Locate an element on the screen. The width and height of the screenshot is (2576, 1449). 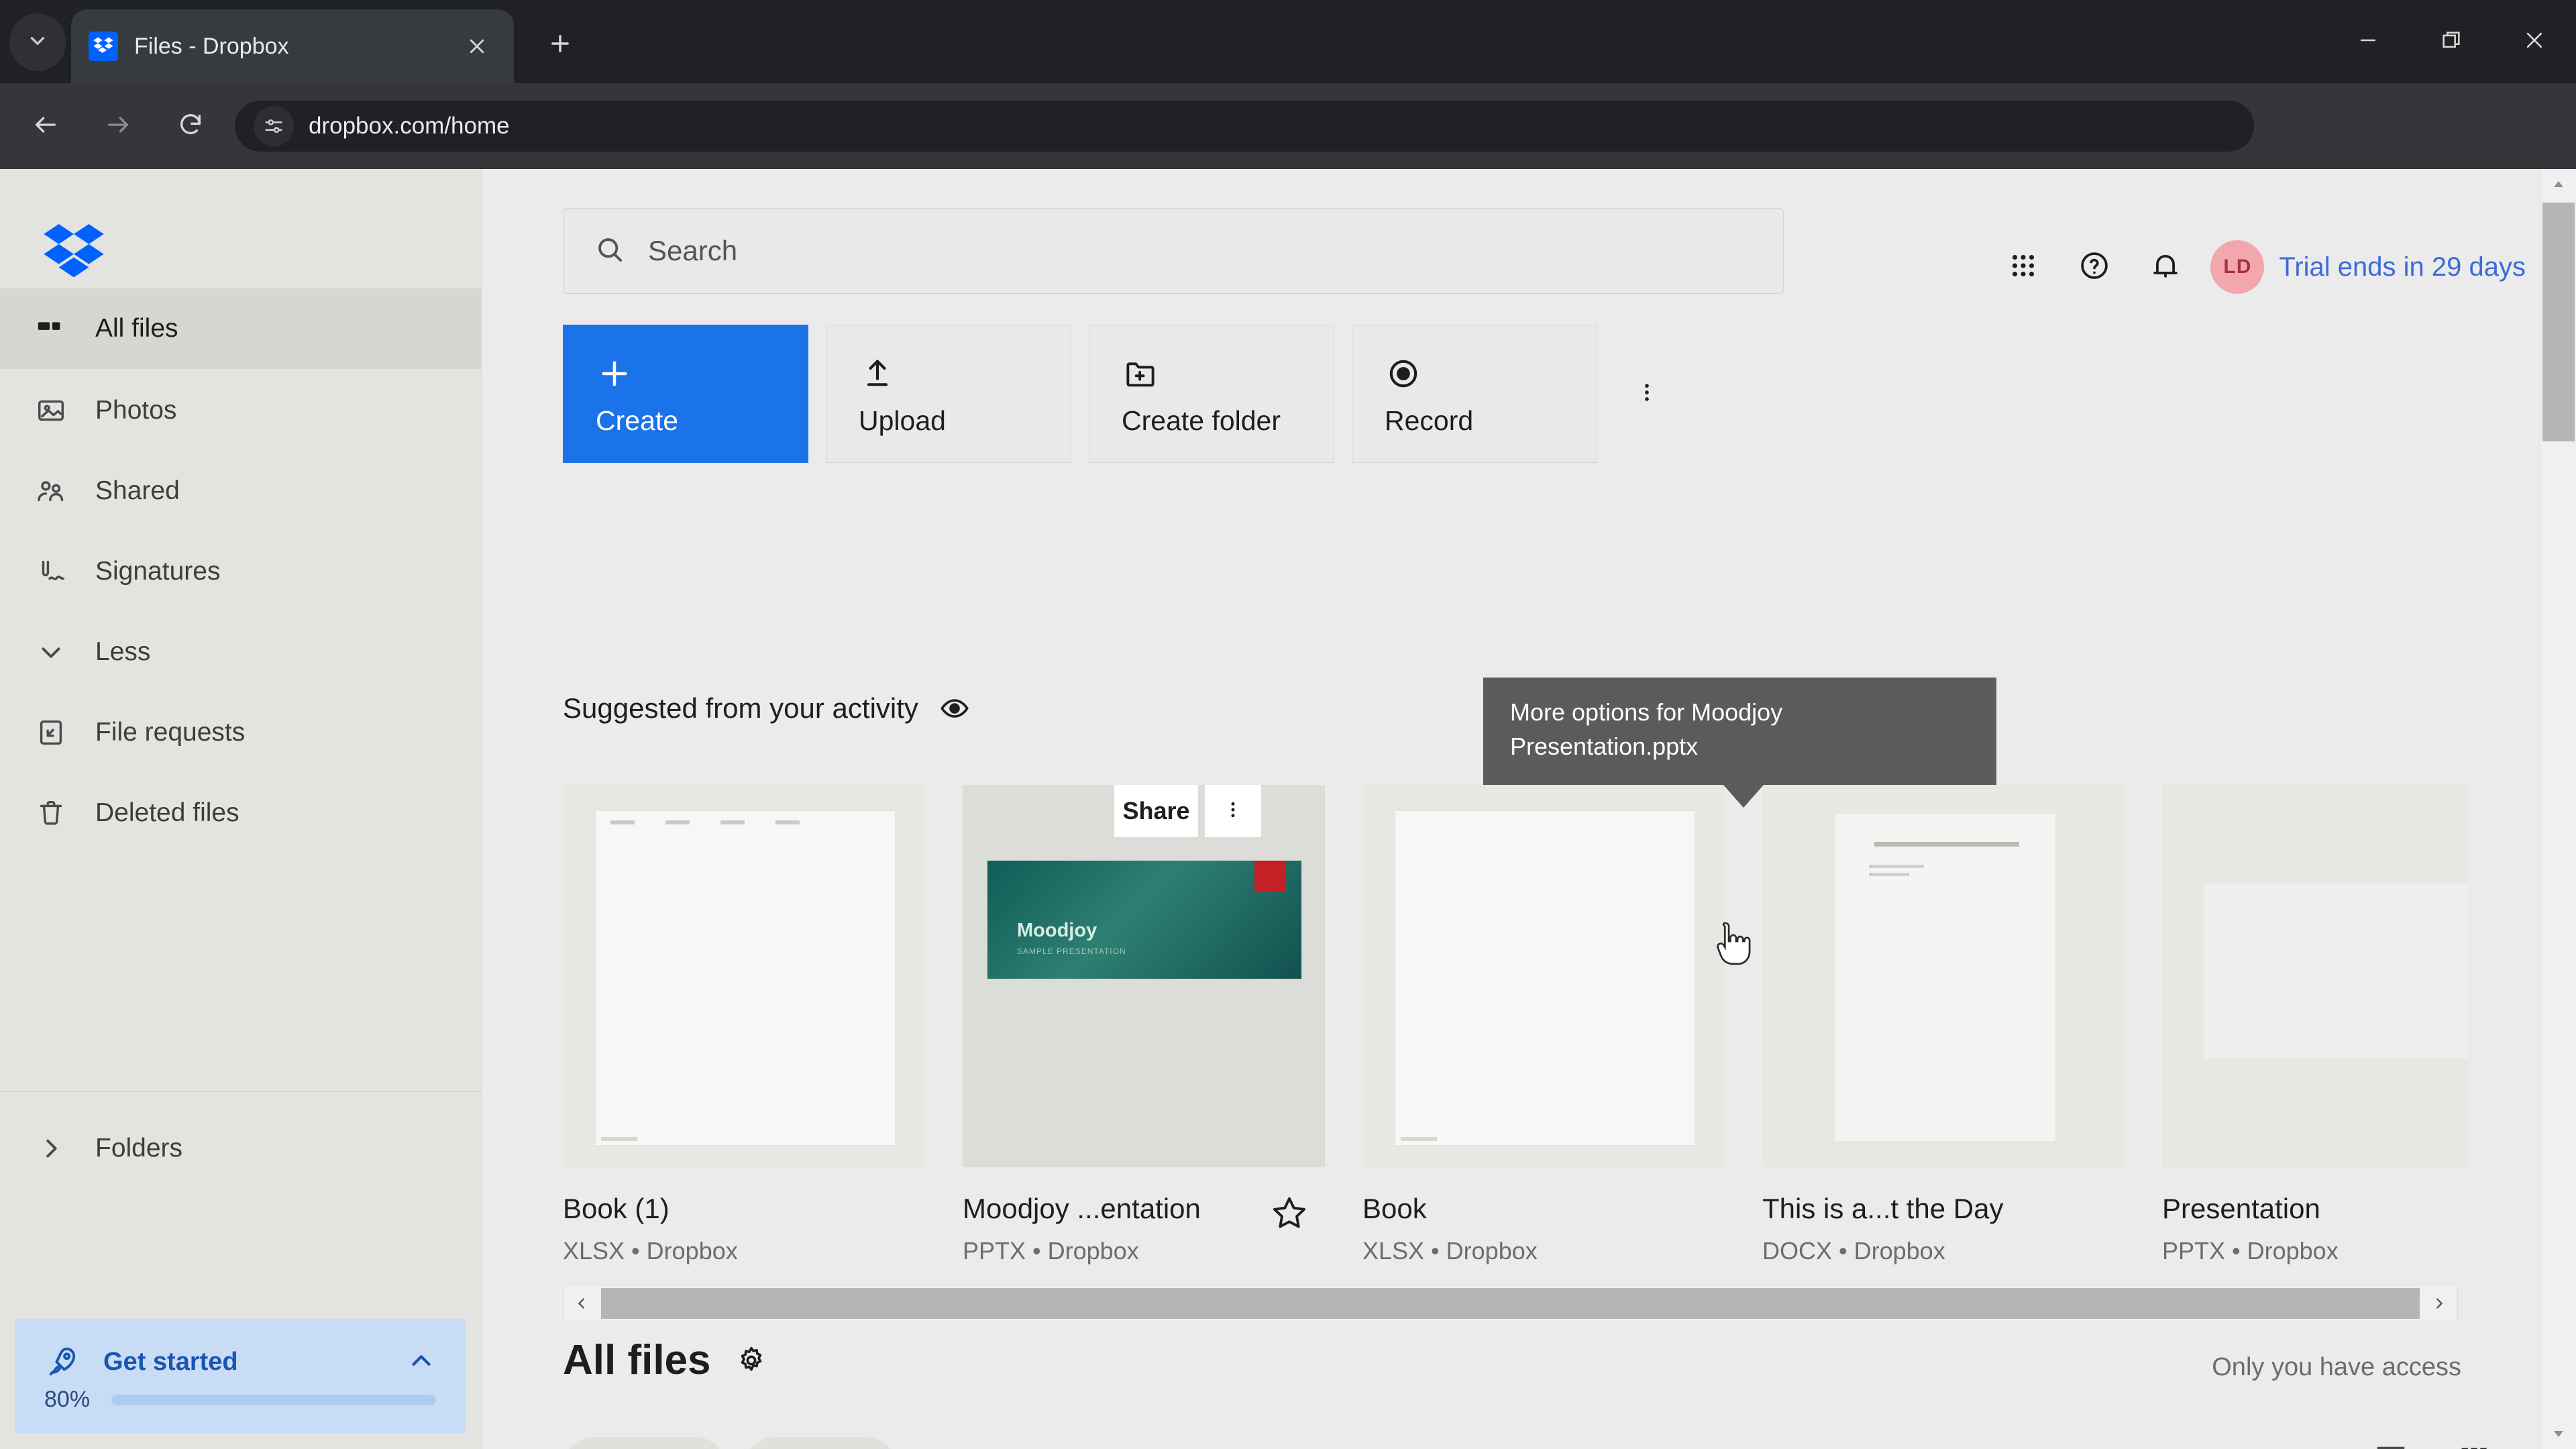
filter-pill-recents: Recents is located at coordinates (644, 1443).